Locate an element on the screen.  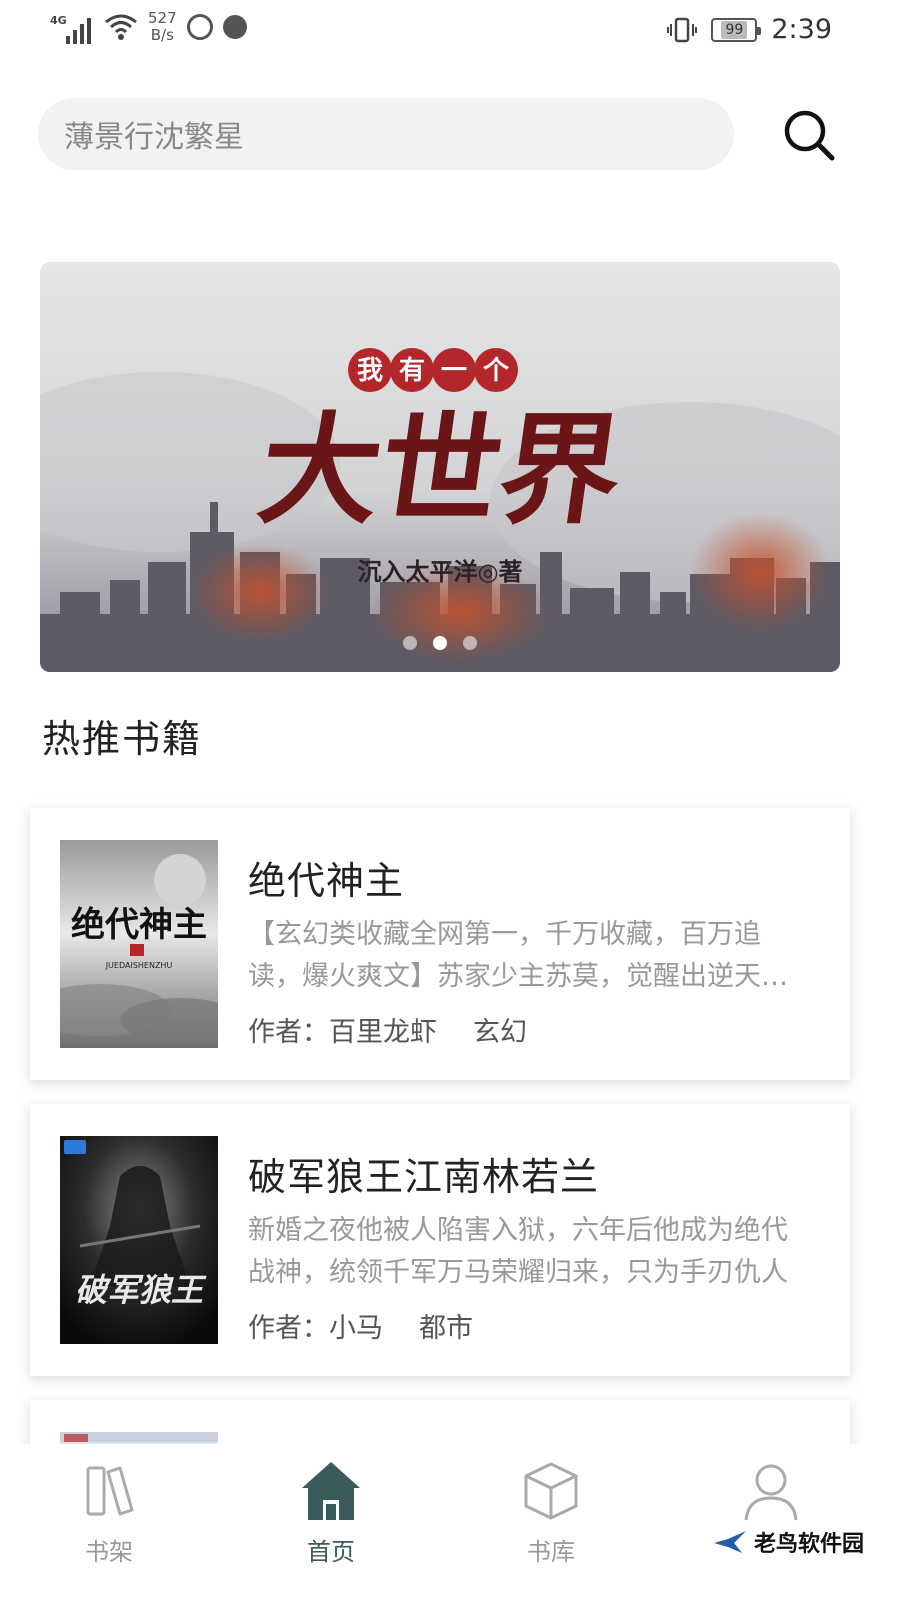
bookshelf-icon is located at coordinates (110, 1491).